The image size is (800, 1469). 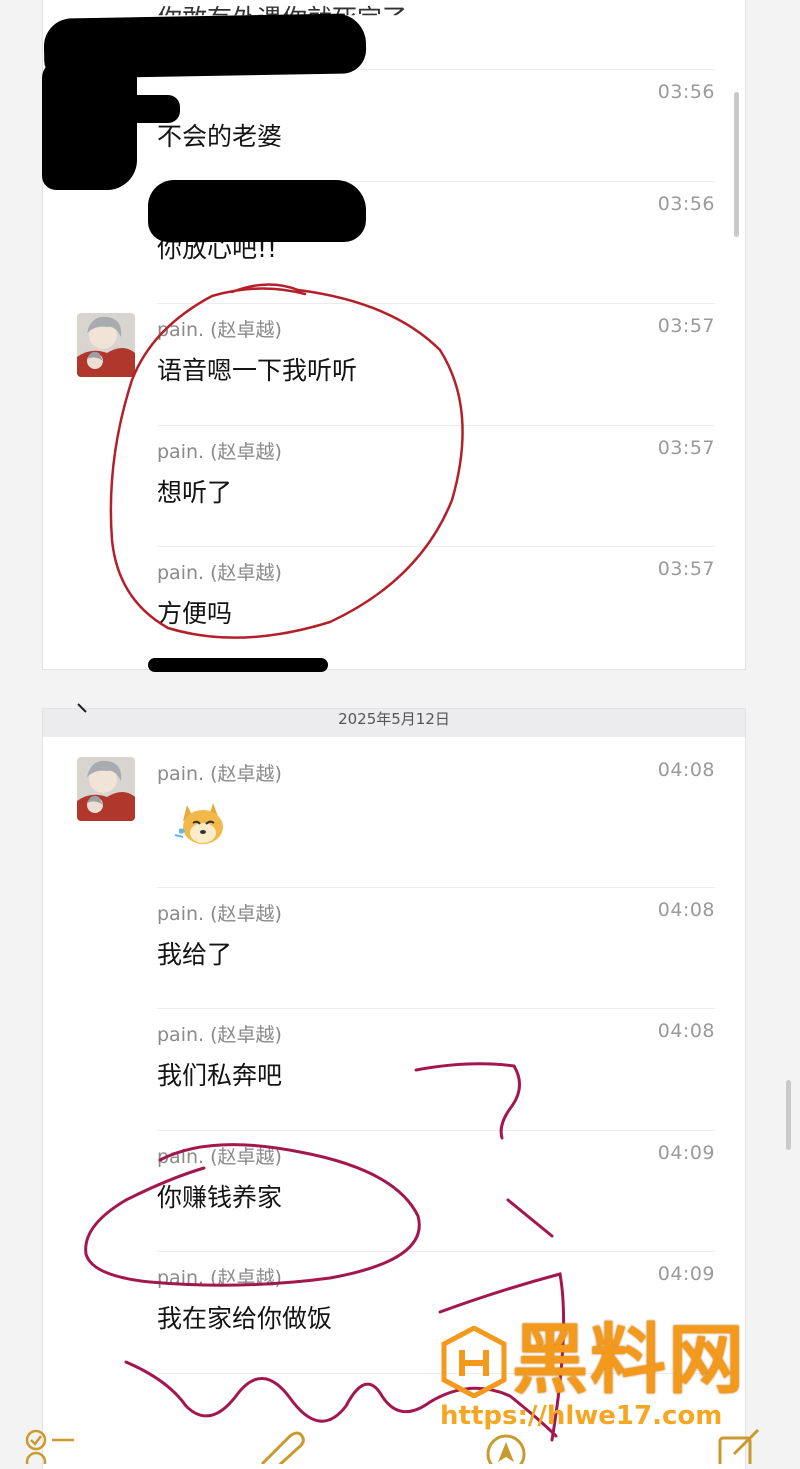 I want to click on red-circle-annotation, so click(x=286, y=461).